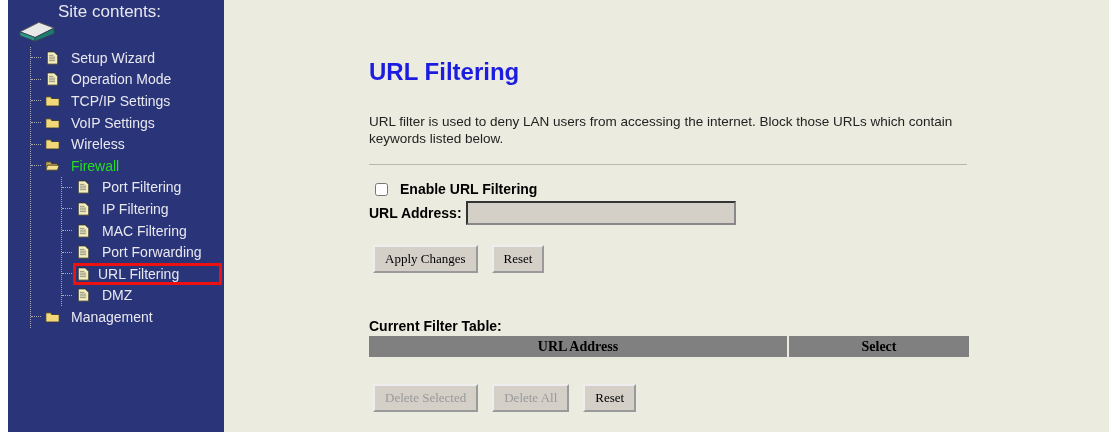 The height and width of the screenshot is (432, 1109). Describe the element at coordinates (578, 346) in the screenshot. I see `column-header: URL Address` at that location.